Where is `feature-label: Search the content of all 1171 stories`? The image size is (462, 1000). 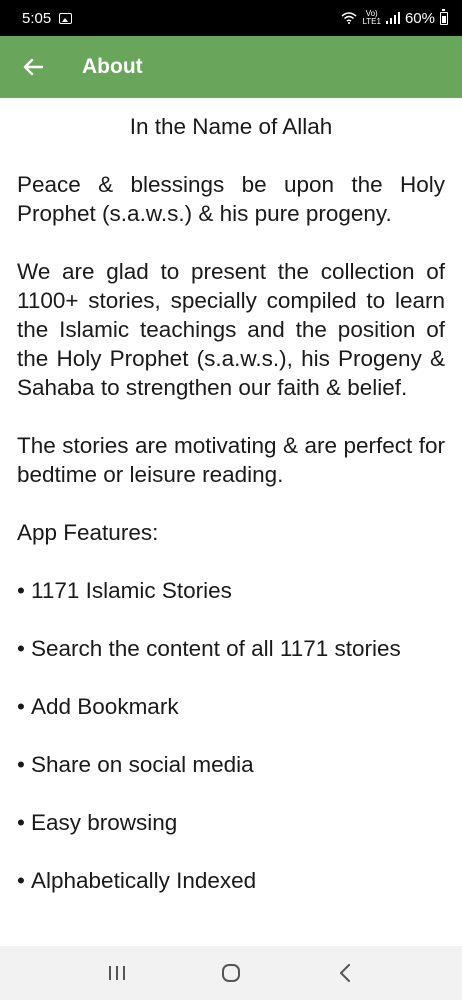
feature-label: Search the content of all 1171 stories is located at coordinates (216, 648).